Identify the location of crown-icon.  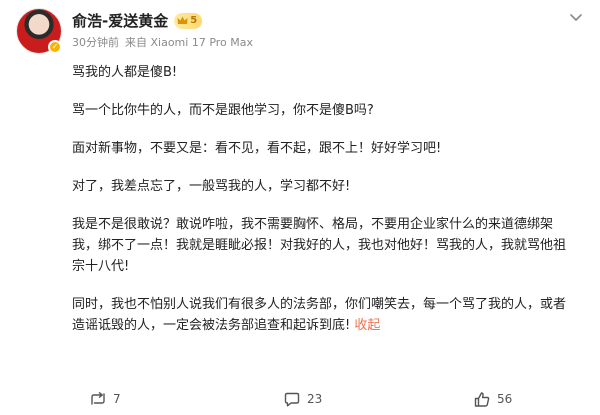
(182, 20).